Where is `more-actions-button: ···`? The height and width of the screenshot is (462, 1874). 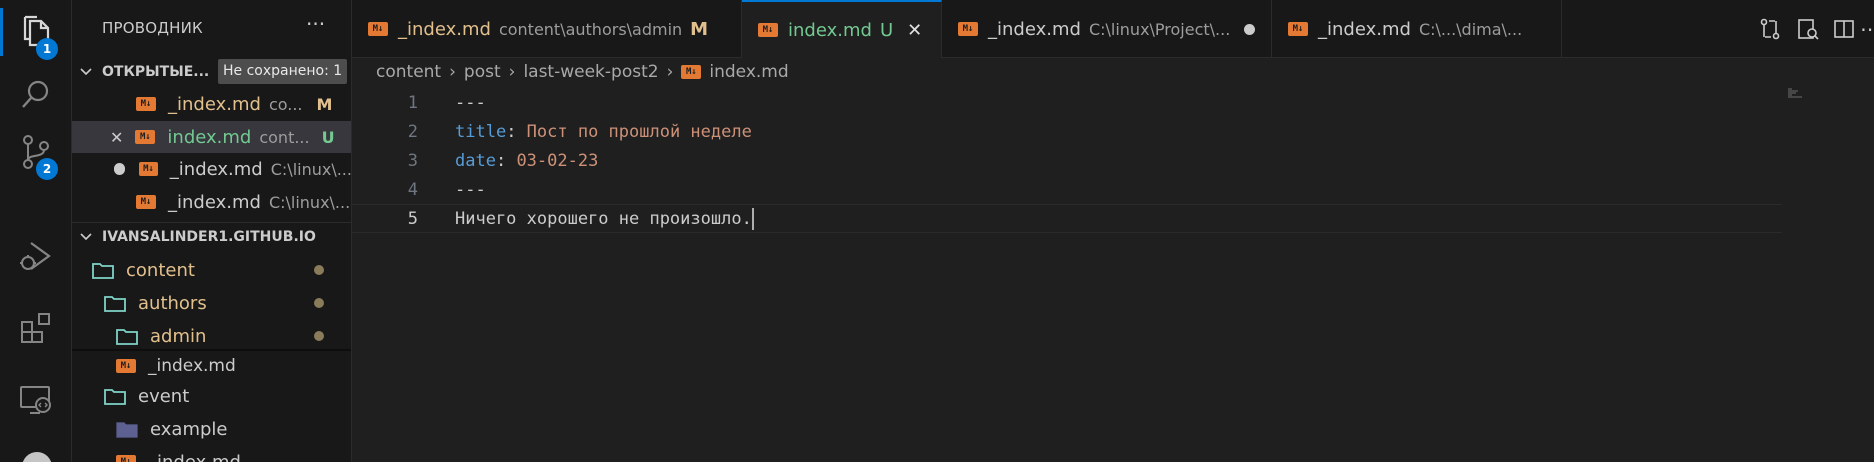 more-actions-button: ··· is located at coordinates (315, 24).